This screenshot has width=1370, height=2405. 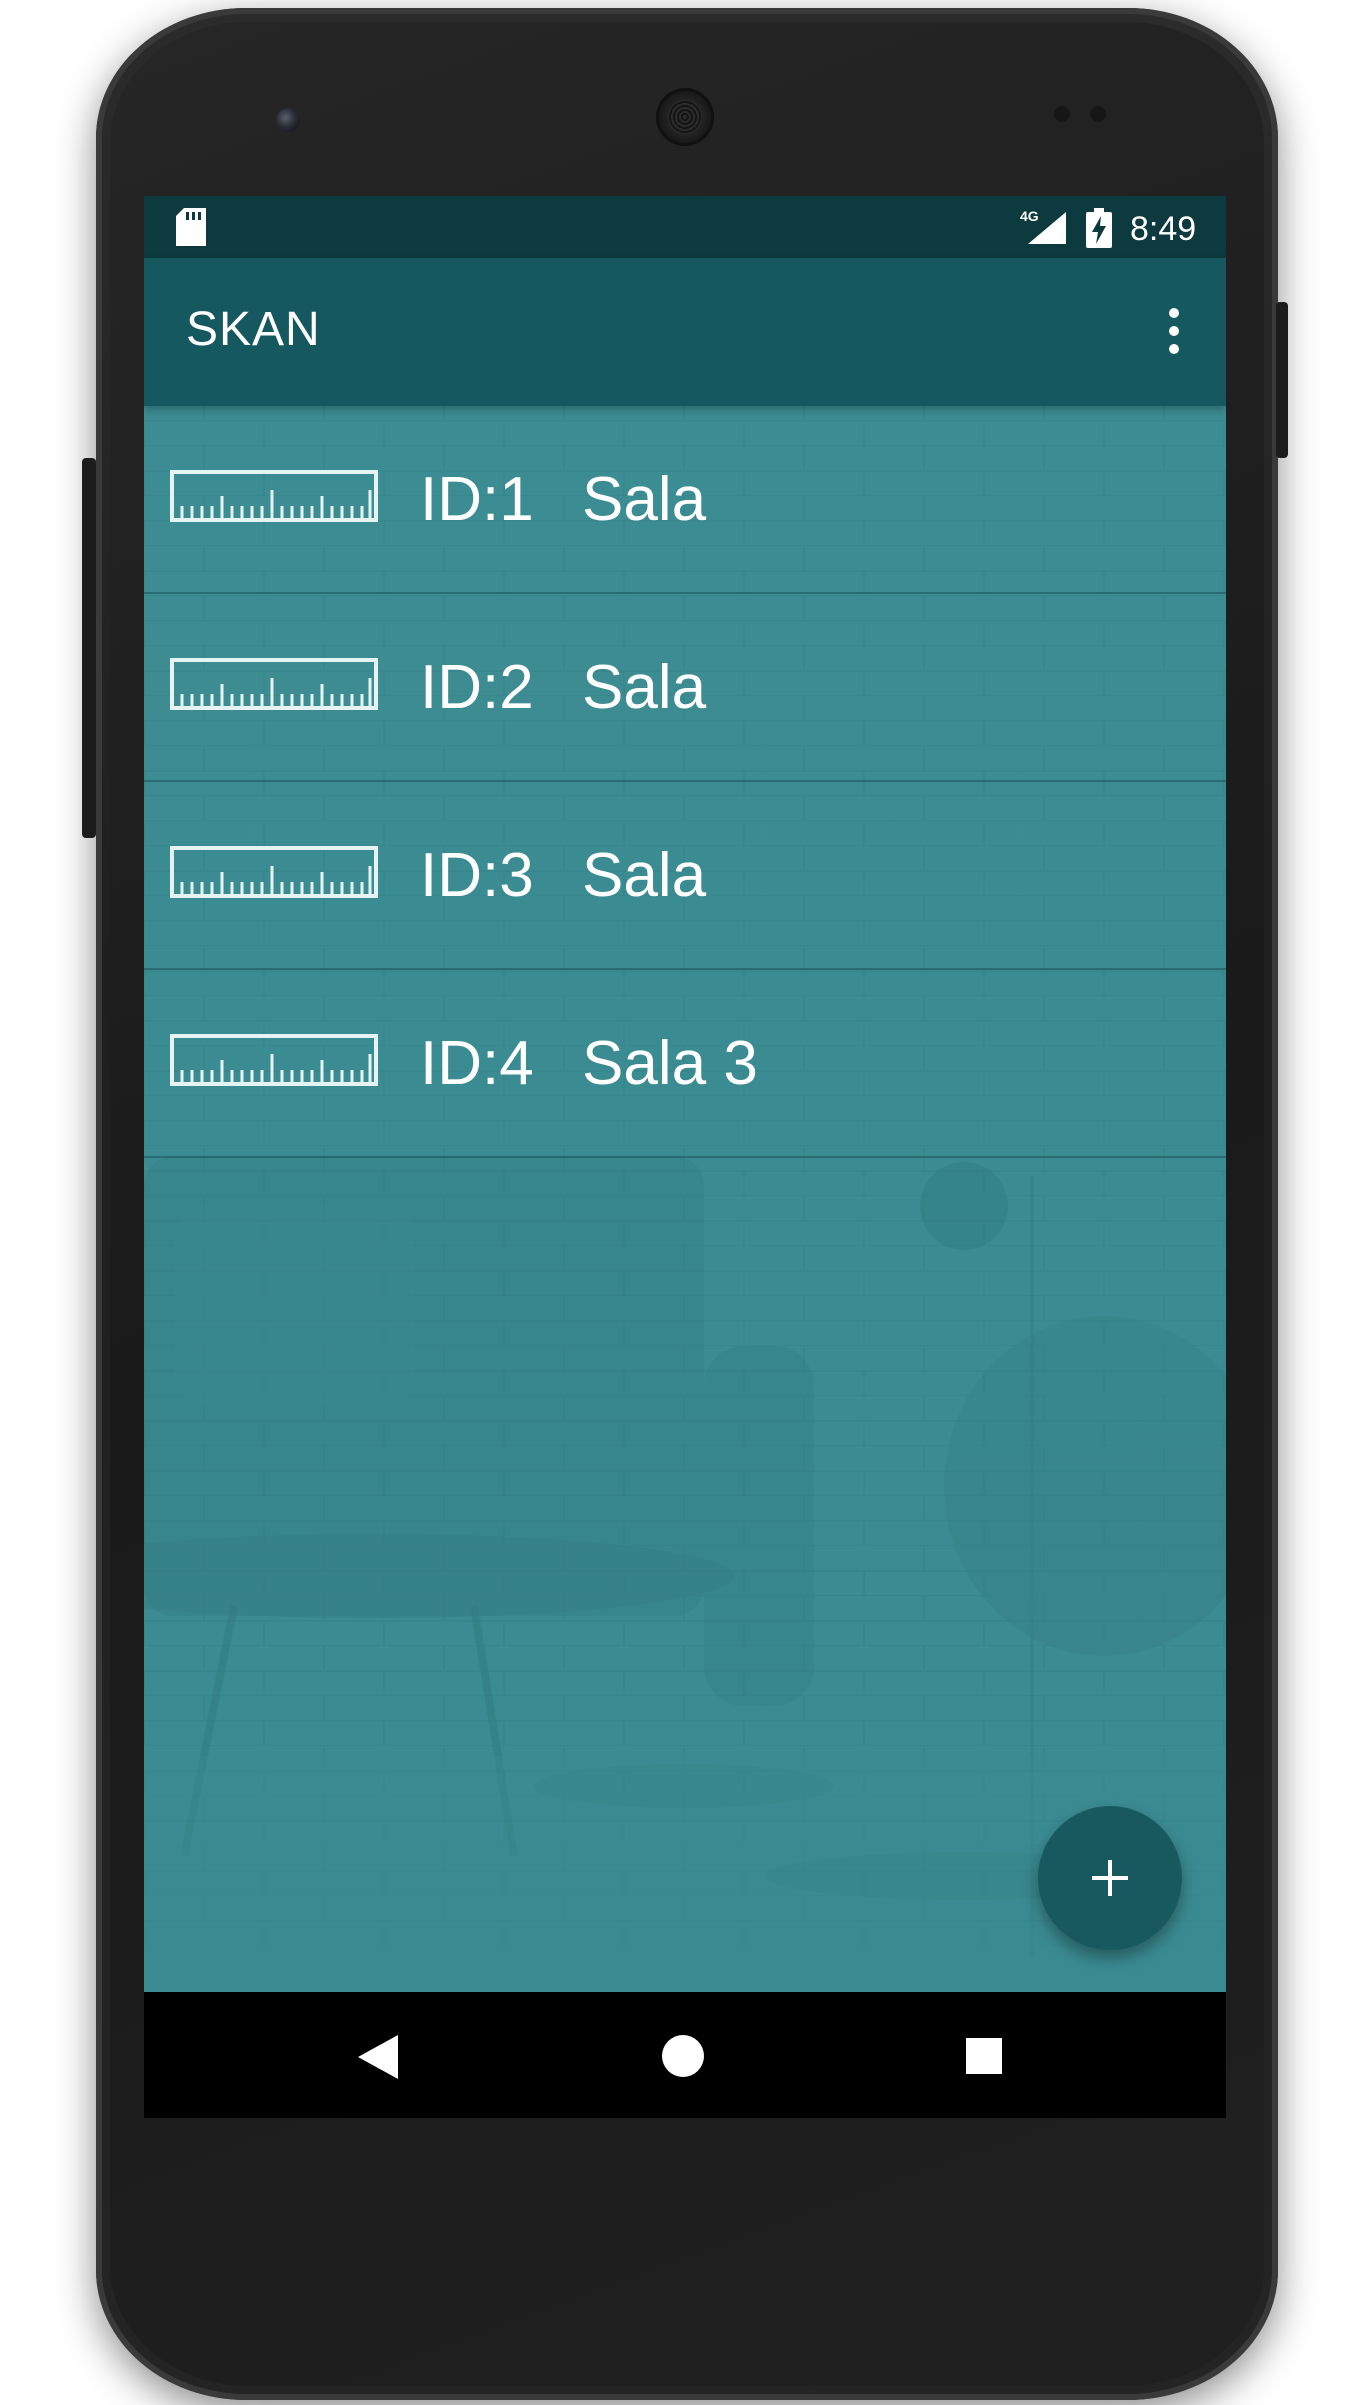 I want to click on add-room-button, so click(x=1110, y=1878).